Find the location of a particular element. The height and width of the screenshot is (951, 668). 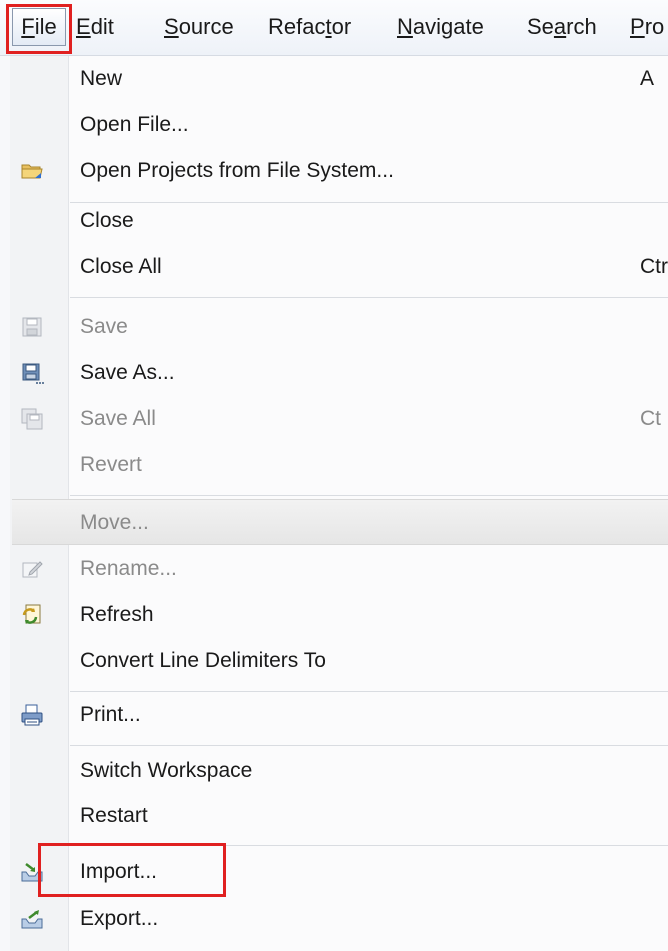

menu-item-shortcut: A is located at coordinates (647, 78).